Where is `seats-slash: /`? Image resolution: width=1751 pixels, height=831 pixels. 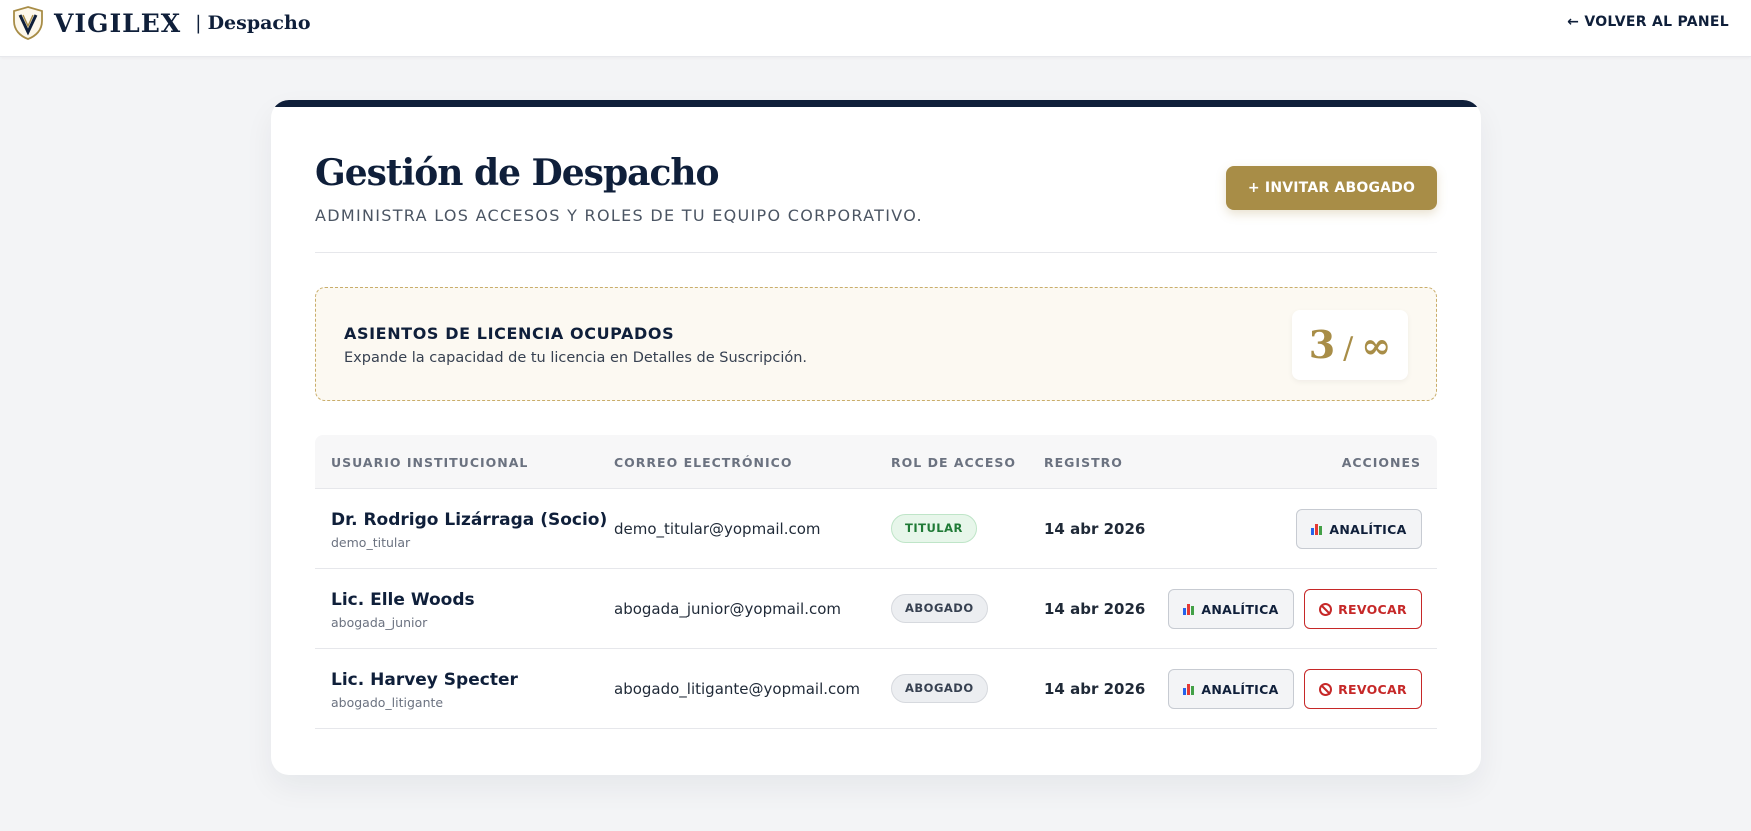
seats-slash: / is located at coordinates (1348, 348).